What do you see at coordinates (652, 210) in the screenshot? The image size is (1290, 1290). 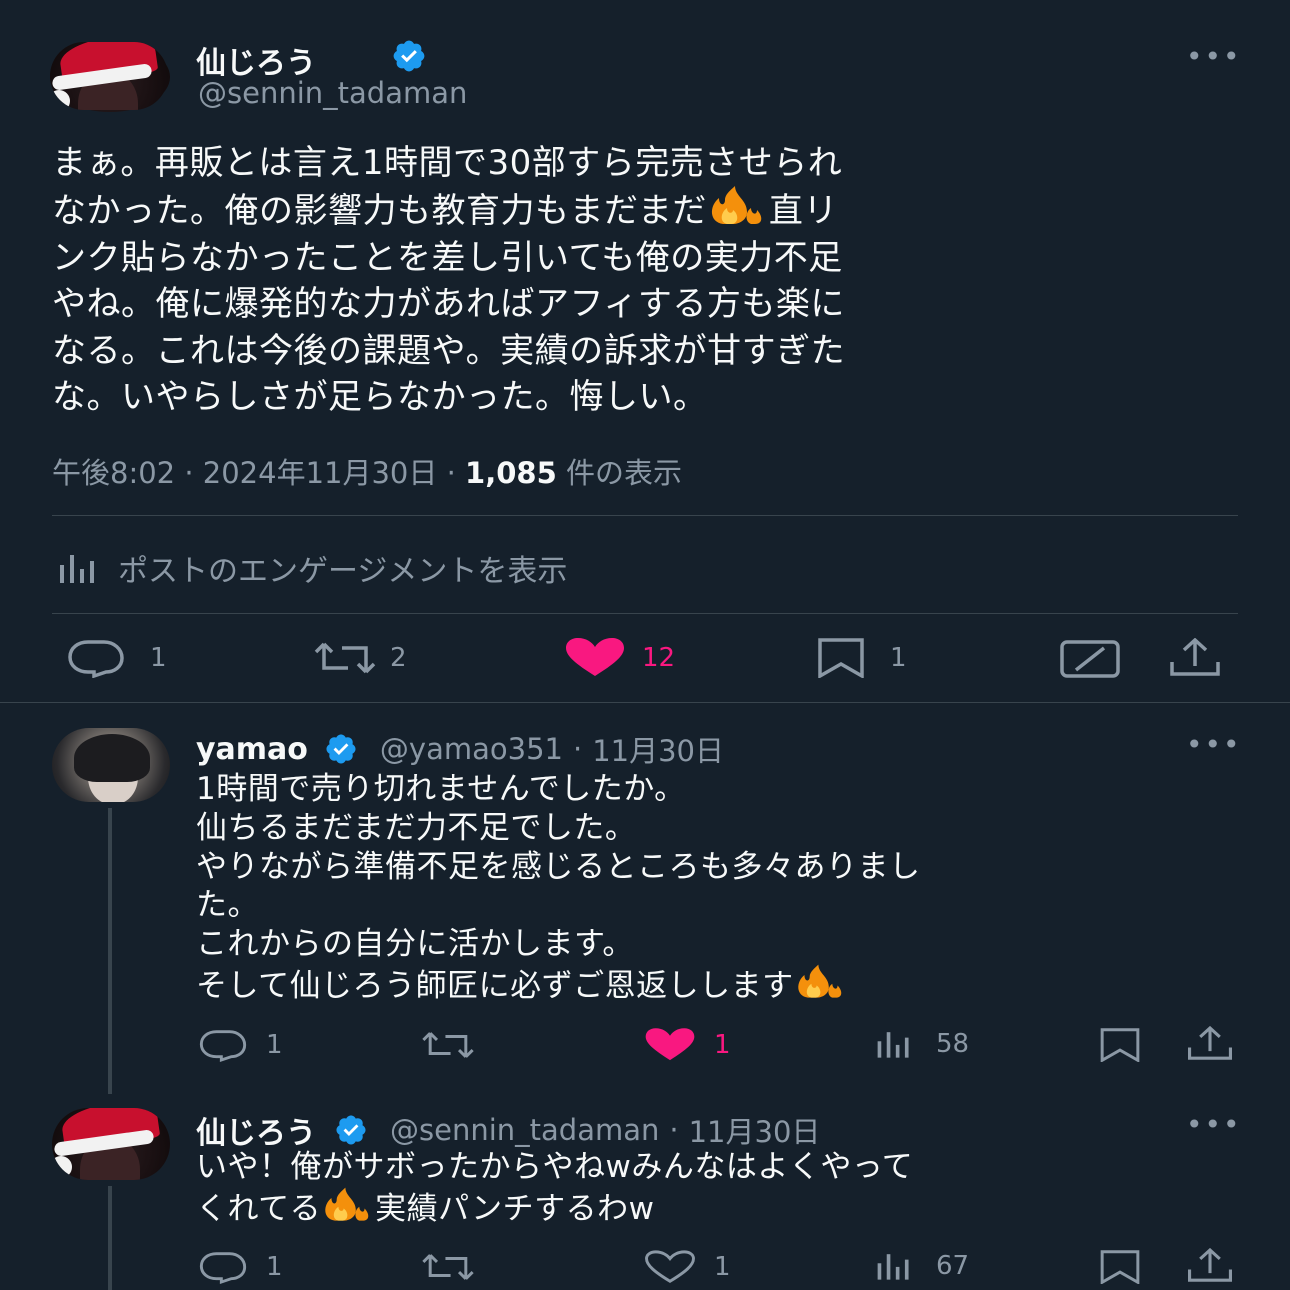 I see `post-text-line: なかった。俺の影響力も教育力もまだまだ 直リ` at bounding box center [652, 210].